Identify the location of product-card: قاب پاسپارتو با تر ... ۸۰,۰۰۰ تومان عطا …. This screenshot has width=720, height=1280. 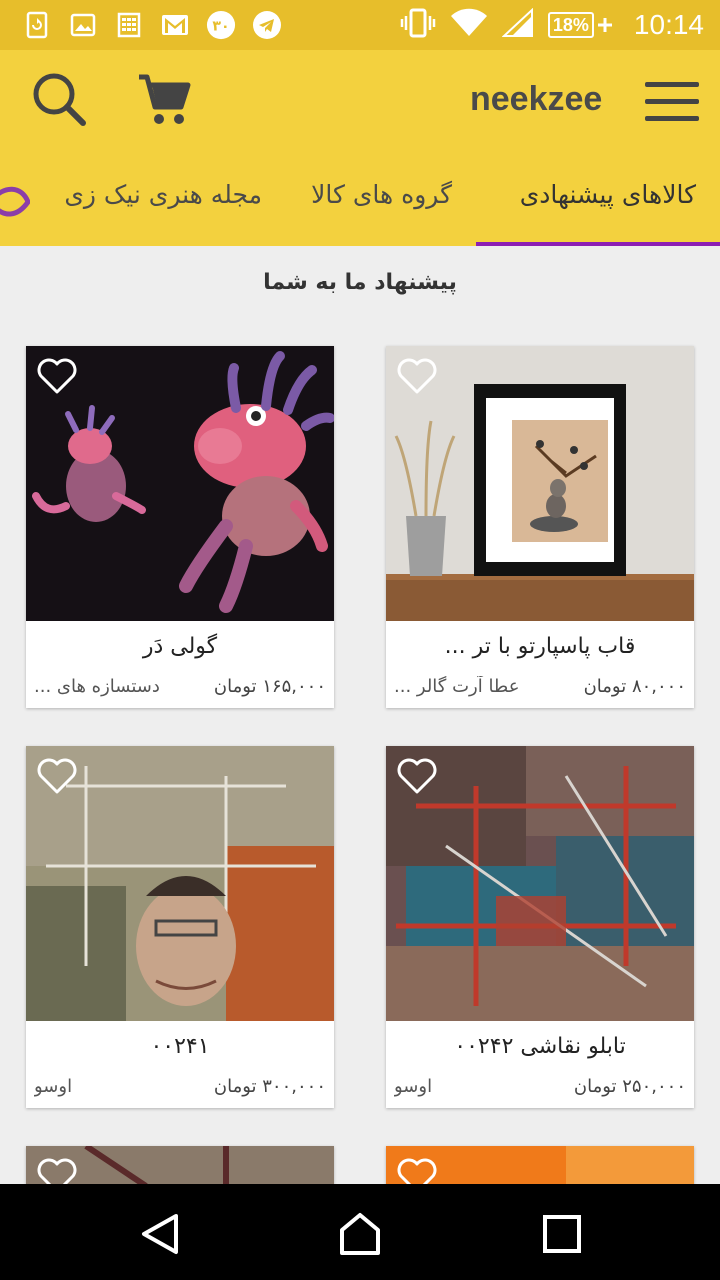
(540, 527).